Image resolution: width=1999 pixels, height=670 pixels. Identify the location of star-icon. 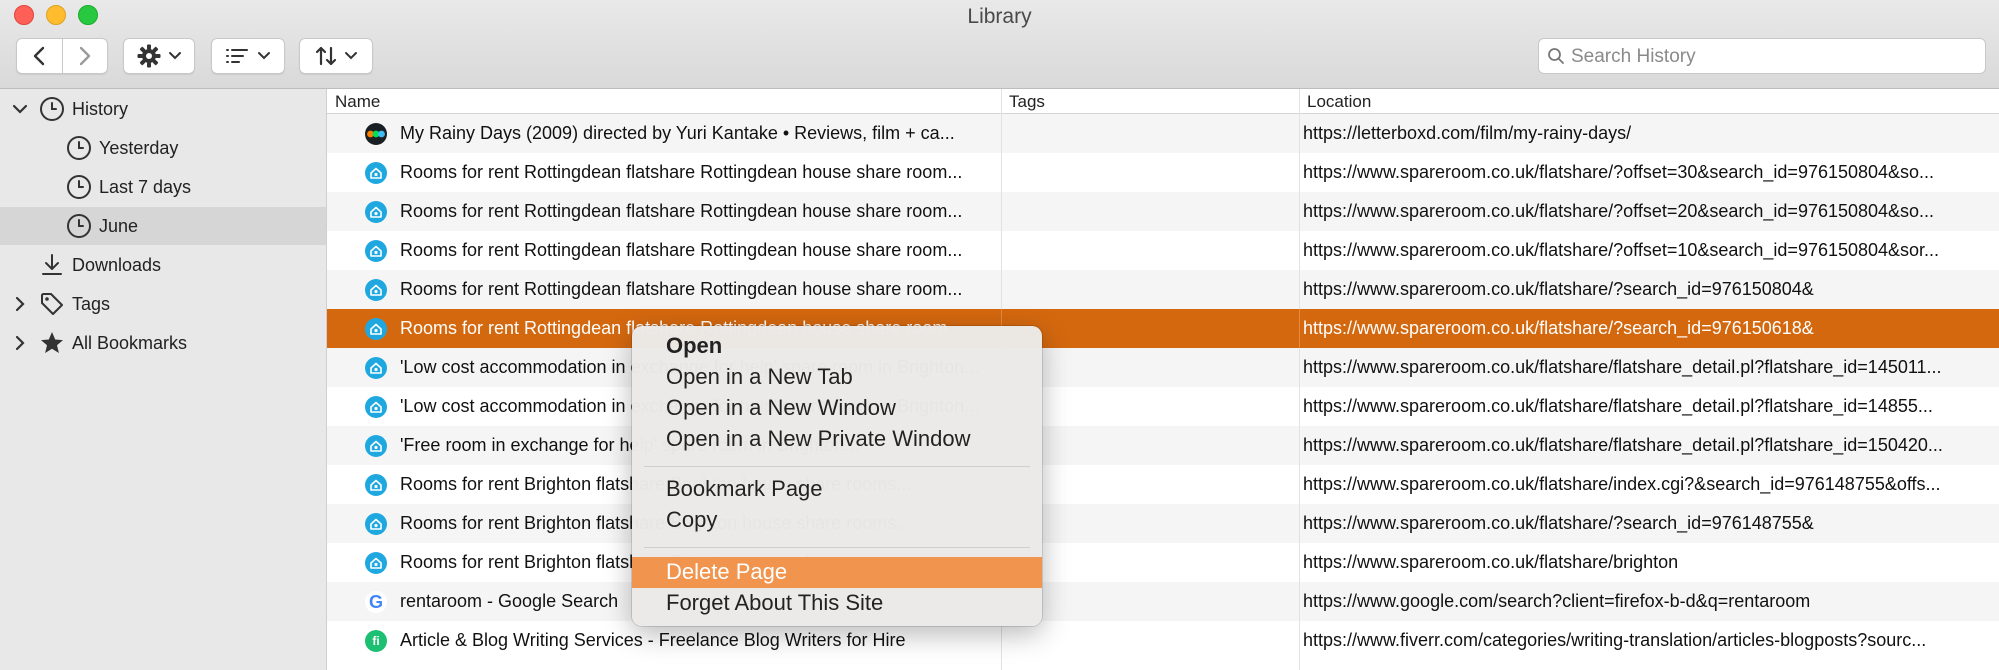
(52, 343).